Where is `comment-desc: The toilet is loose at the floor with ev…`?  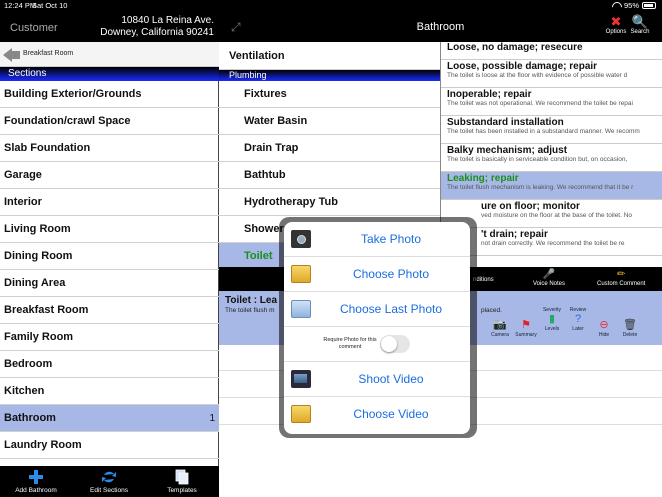
comment-desc: The toilet is loose at the floor with ev… is located at coordinates (537, 75).